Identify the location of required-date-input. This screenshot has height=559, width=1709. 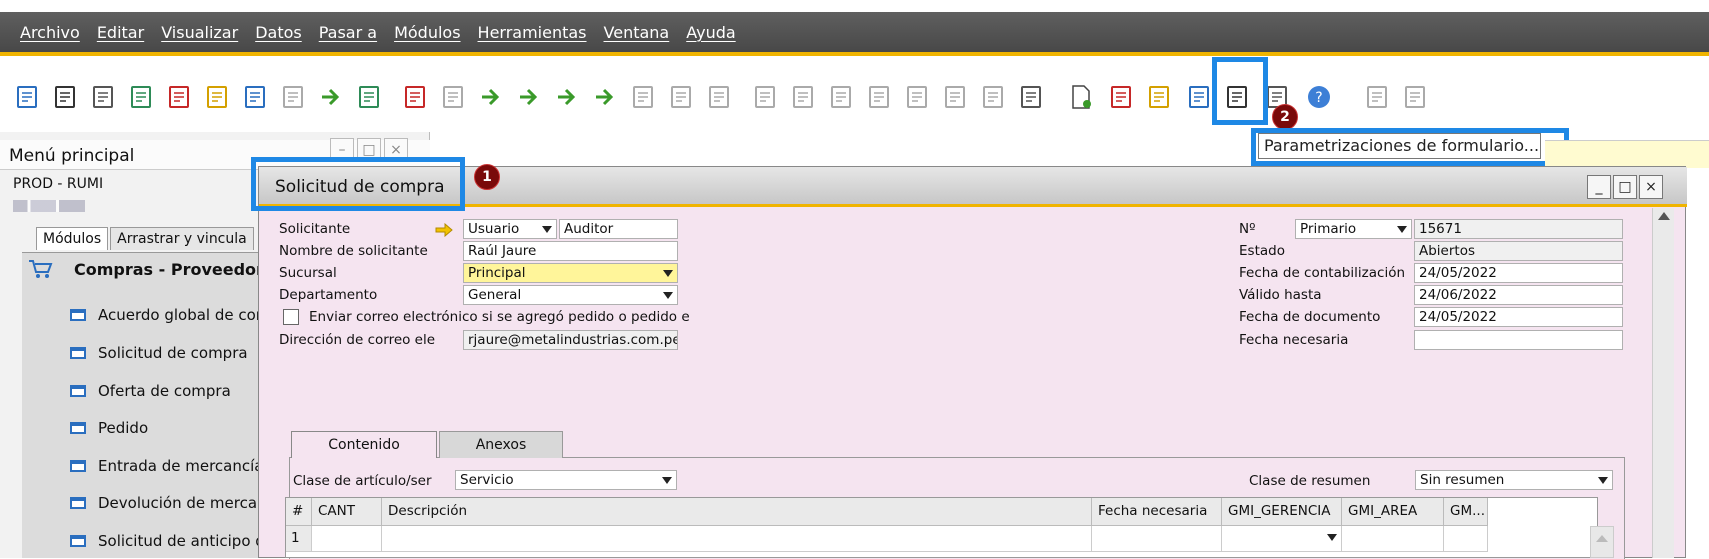
(1518, 340).